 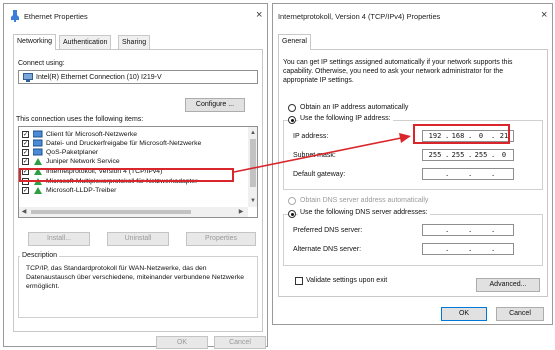 I want to click on item-label: Juniper Network Service, so click(x=83, y=161).